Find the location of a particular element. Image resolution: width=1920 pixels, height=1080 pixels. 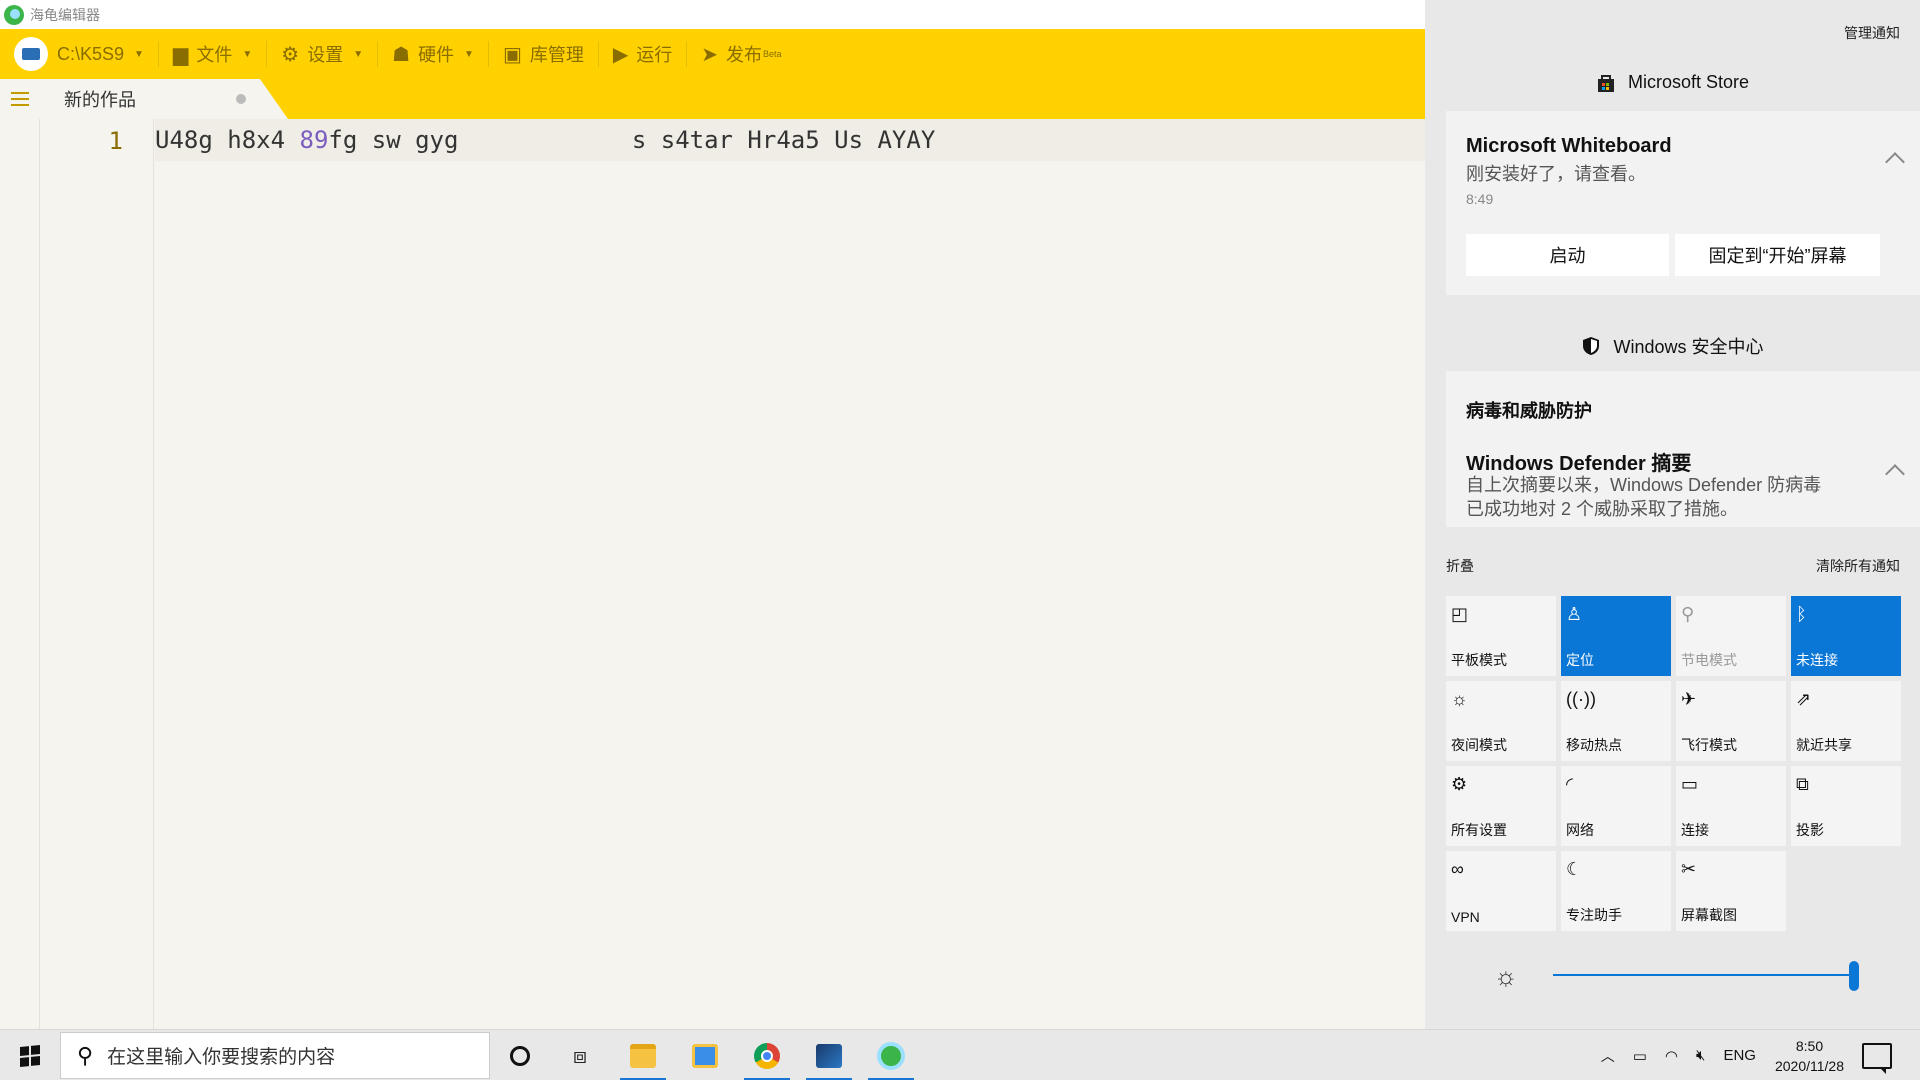

chrome-icon is located at coordinates (767, 1055).